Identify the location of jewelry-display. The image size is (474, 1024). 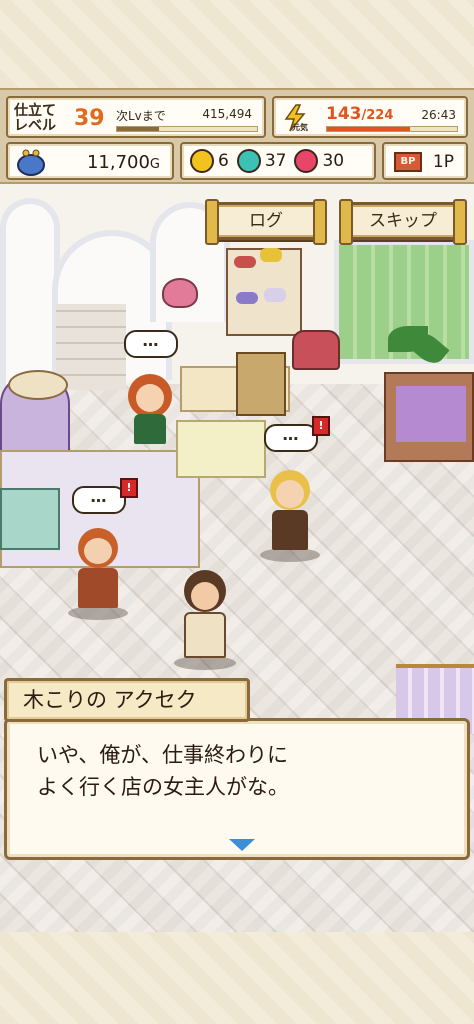
(429, 417).